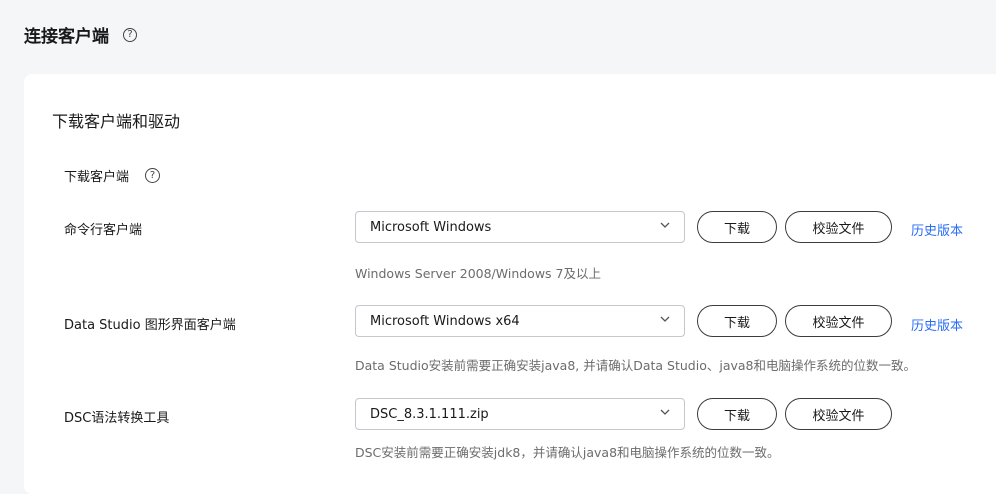  I want to click on row-label-cli: 命令行客户端, so click(103, 230).